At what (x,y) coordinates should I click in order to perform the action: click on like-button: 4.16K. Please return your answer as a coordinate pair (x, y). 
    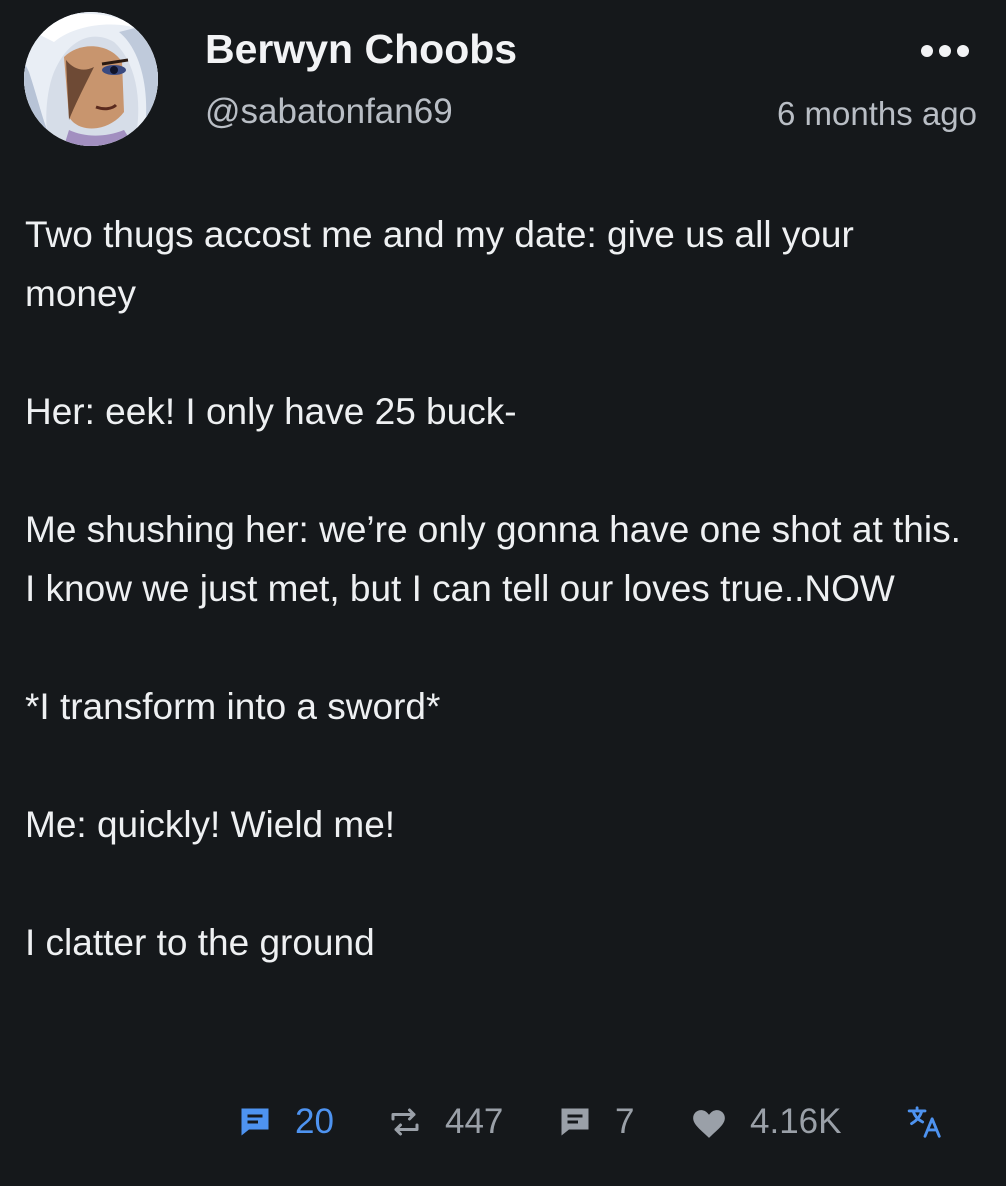
    Looking at the image, I should click on (765, 1122).